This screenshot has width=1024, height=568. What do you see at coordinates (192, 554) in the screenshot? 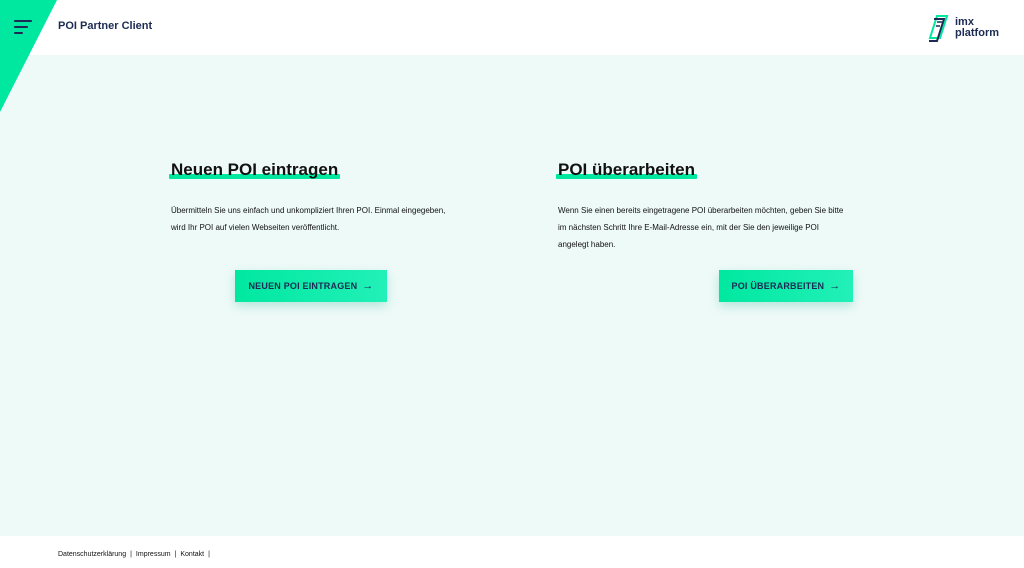
I see `footer-link-contact: Kontakt` at bounding box center [192, 554].